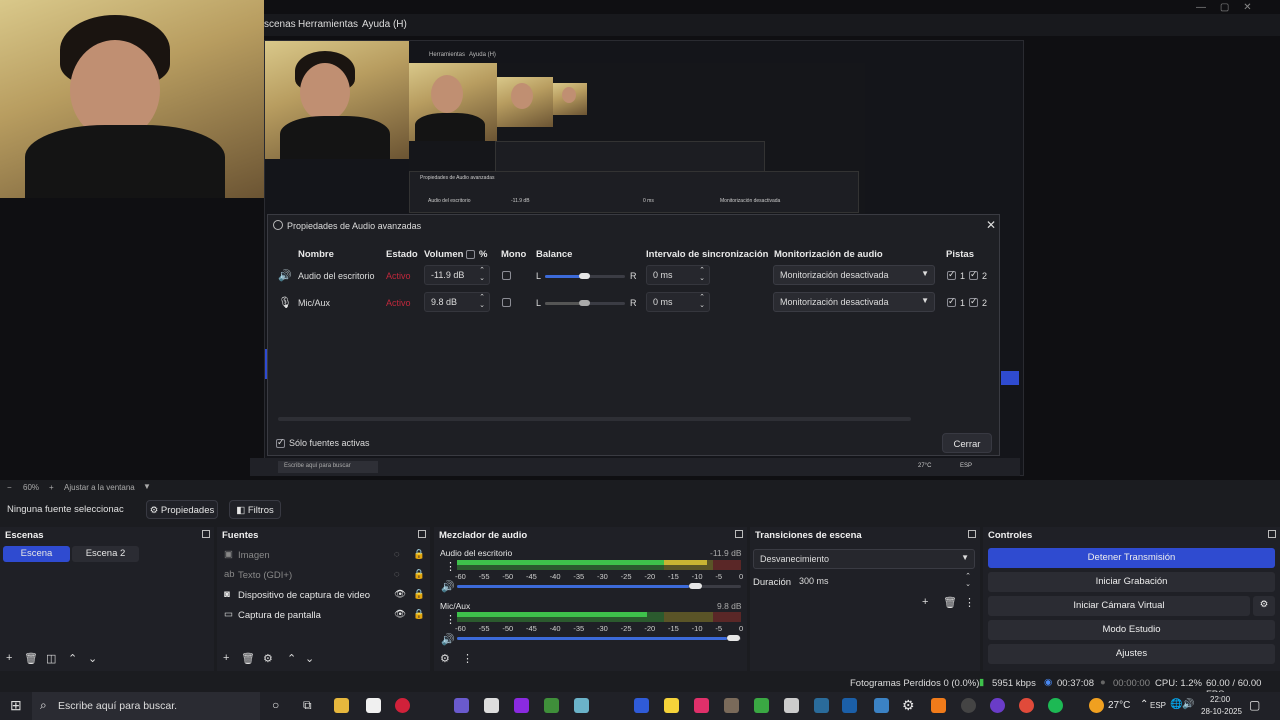 The height and width of the screenshot is (720, 1280). What do you see at coordinates (1055, 705) in the screenshot?
I see `spotify-icon` at bounding box center [1055, 705].